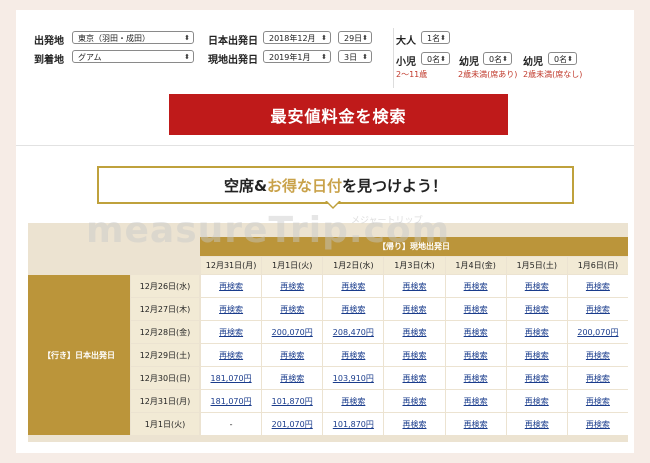 This screenshot has height=463, width=650. I want to click on outbound-date-row-label: 12月29日(土), so click(165, 355).